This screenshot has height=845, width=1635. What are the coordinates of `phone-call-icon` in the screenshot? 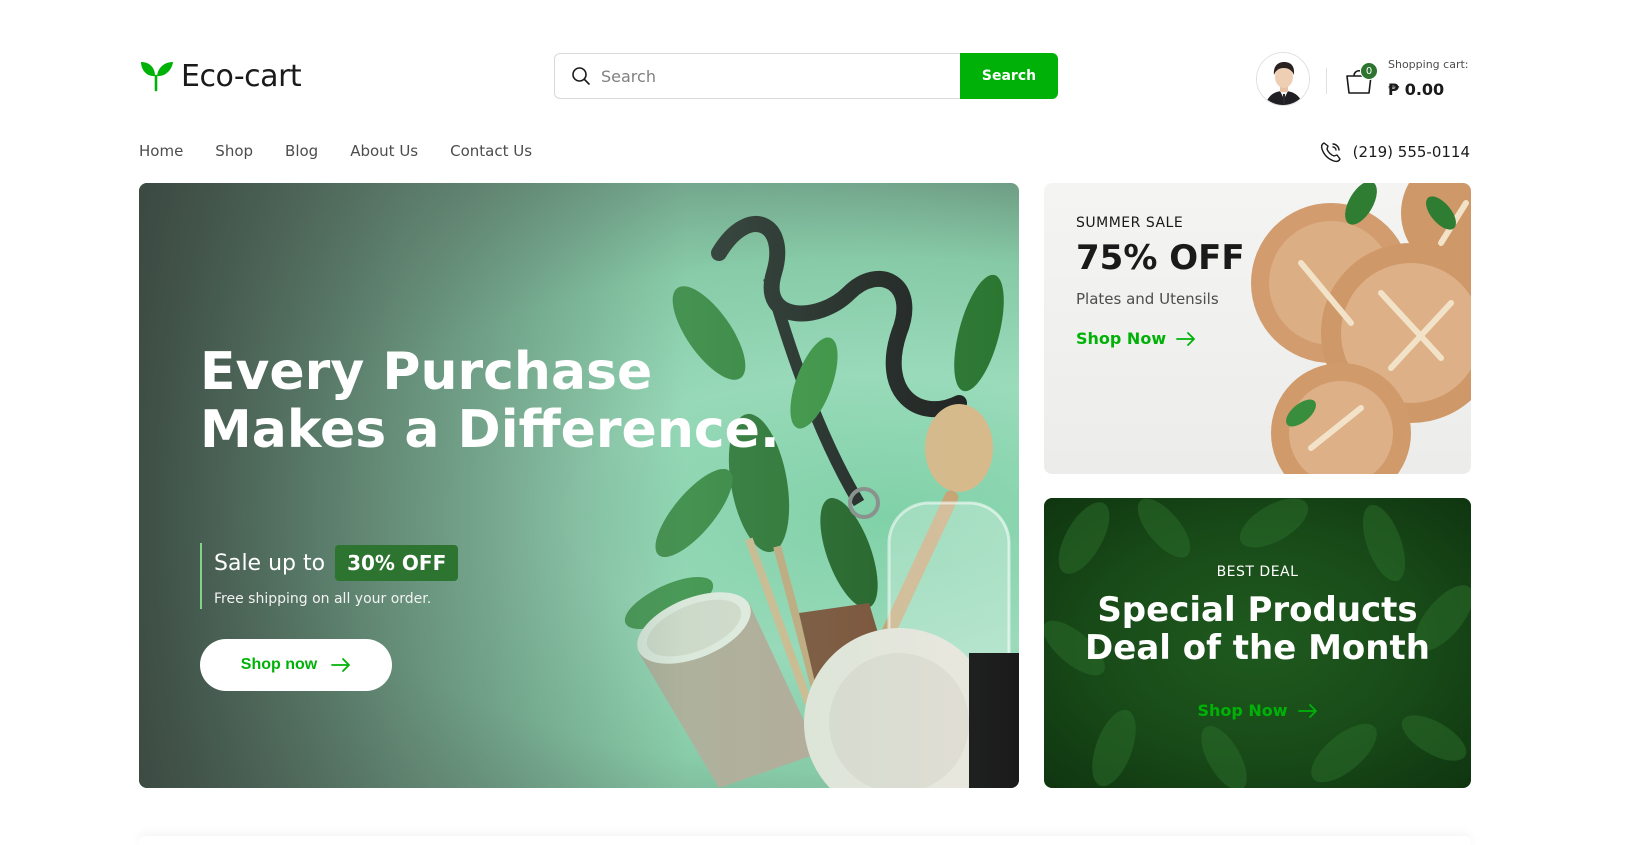 It's located at (1330, 152).